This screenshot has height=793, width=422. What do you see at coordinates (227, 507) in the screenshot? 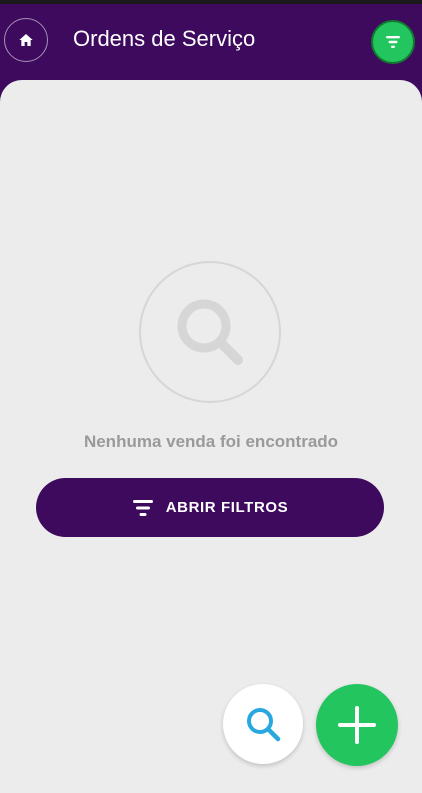
I see `open-filters-label: ABRIR FILTROS` at bounding box center [227, 507].